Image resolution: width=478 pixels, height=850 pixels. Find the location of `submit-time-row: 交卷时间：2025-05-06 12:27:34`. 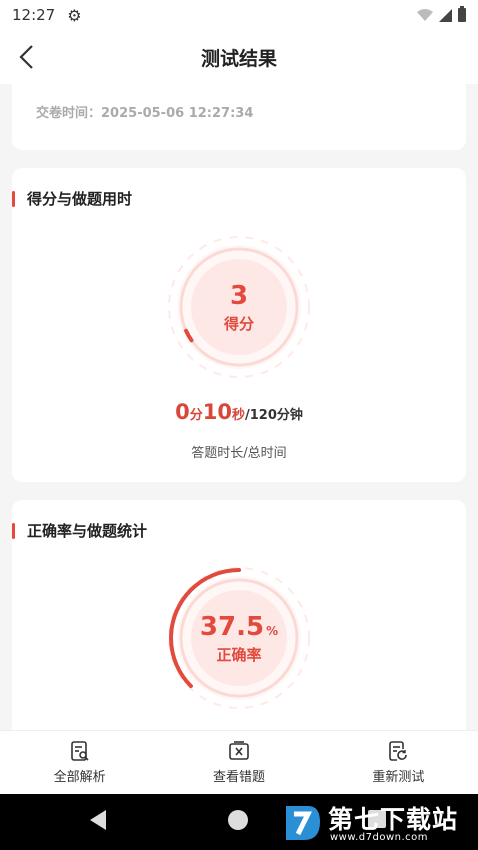

submit-time-row: 交卷时间：2025-05-06 12:27:34 is located at coordinates (144, 111).